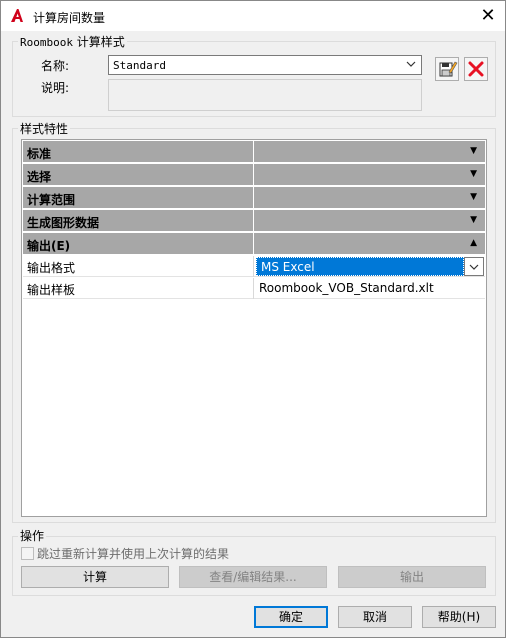  Describe the element at coordinates (254, 221) in the screenshot. I see `category-generate-graphics: 生成图形数据 ▼` at that location.